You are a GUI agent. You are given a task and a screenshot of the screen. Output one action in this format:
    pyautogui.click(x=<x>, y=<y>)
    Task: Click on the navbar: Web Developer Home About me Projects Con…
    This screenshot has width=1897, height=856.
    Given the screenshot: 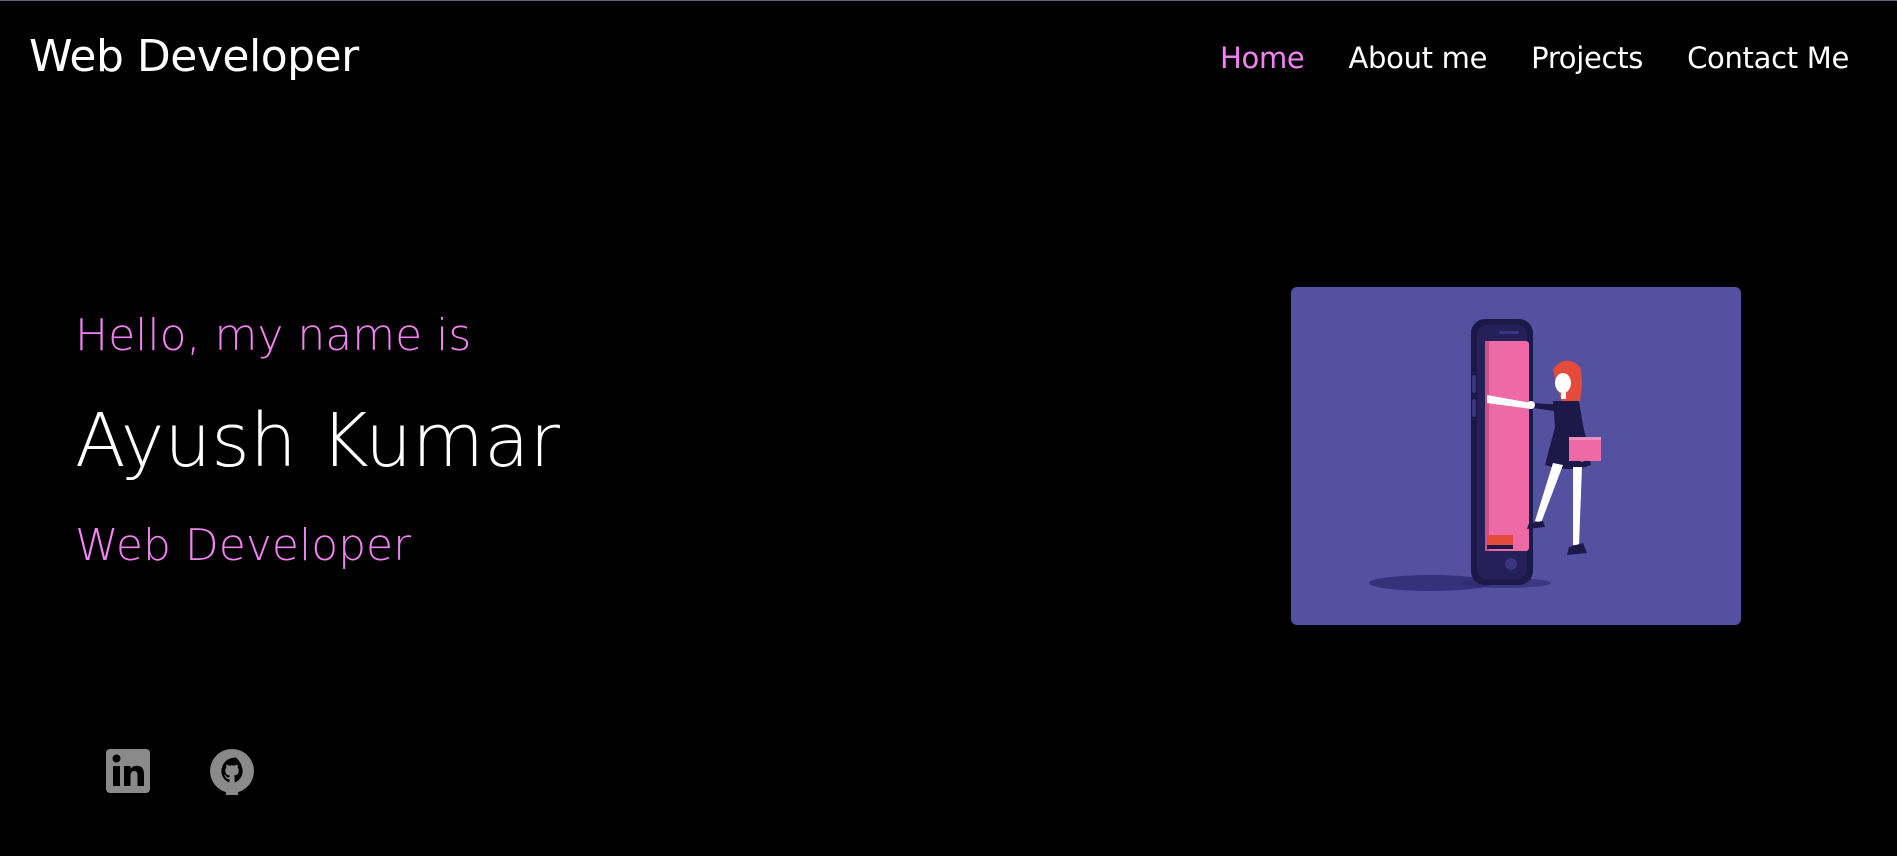 What is the action you would take?
    pyautogui.click(x=948, y=61)
    